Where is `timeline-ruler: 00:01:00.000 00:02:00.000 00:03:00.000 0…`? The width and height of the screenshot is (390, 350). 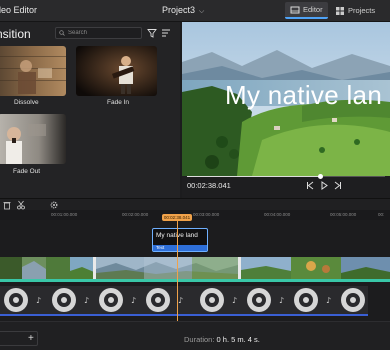 timeline-ruler: 00:01:00.000 00:02:00.000 00:03:00.000 0… is located at coordinates (195, 215).